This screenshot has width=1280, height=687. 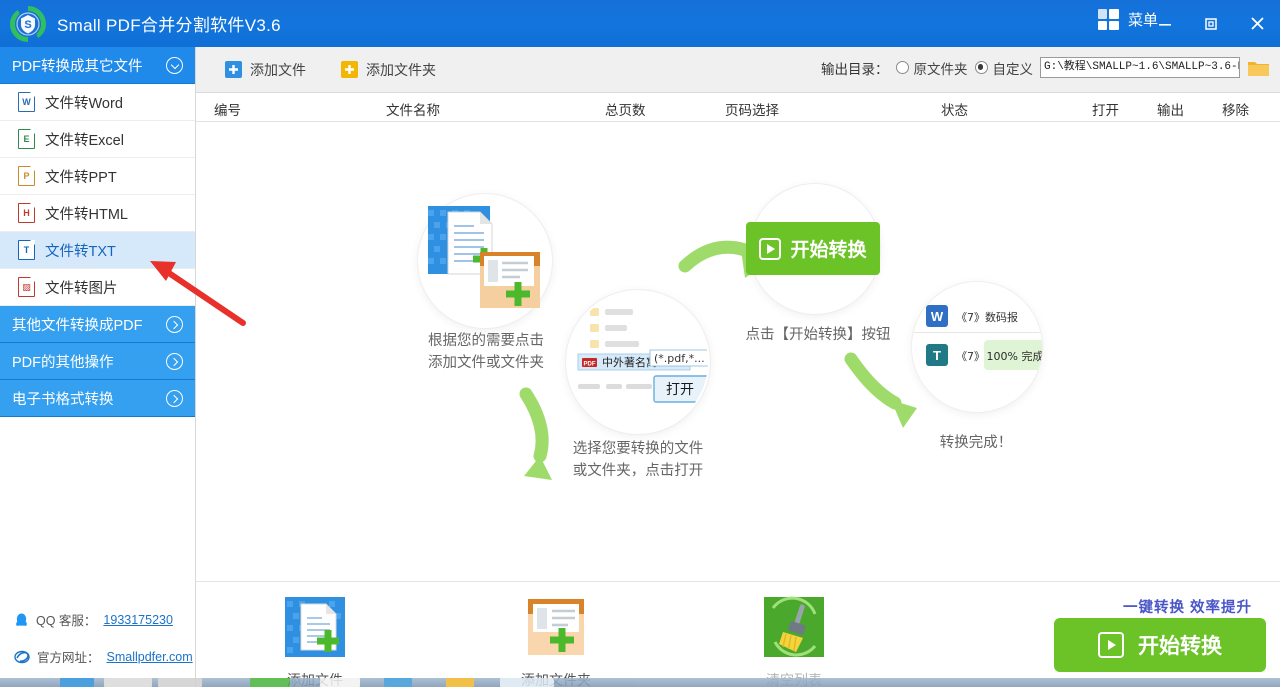 What do you see at coordinates (21, 619) in the screenshot?
I see `qq-penguin-icon` at bounding box center [21, 619].